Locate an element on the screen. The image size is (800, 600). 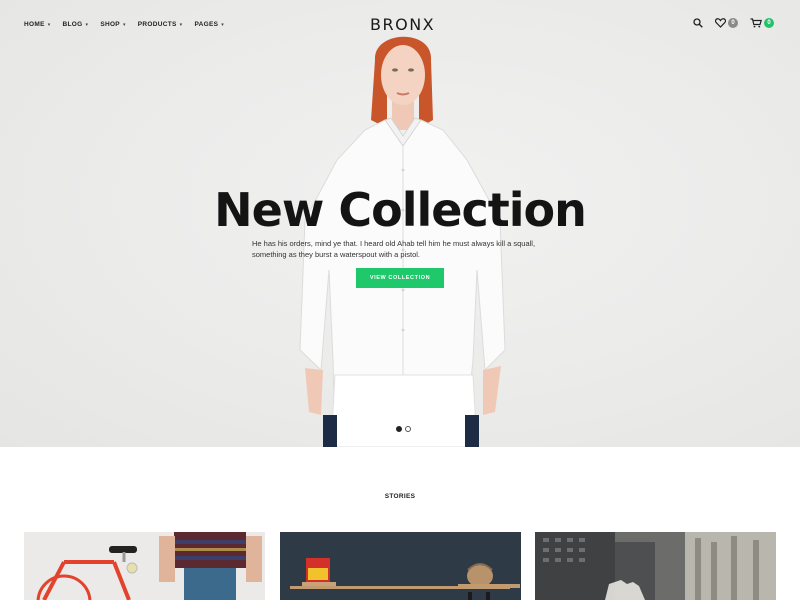
header-actions: 0 0 is located at coordinates (727, 23).